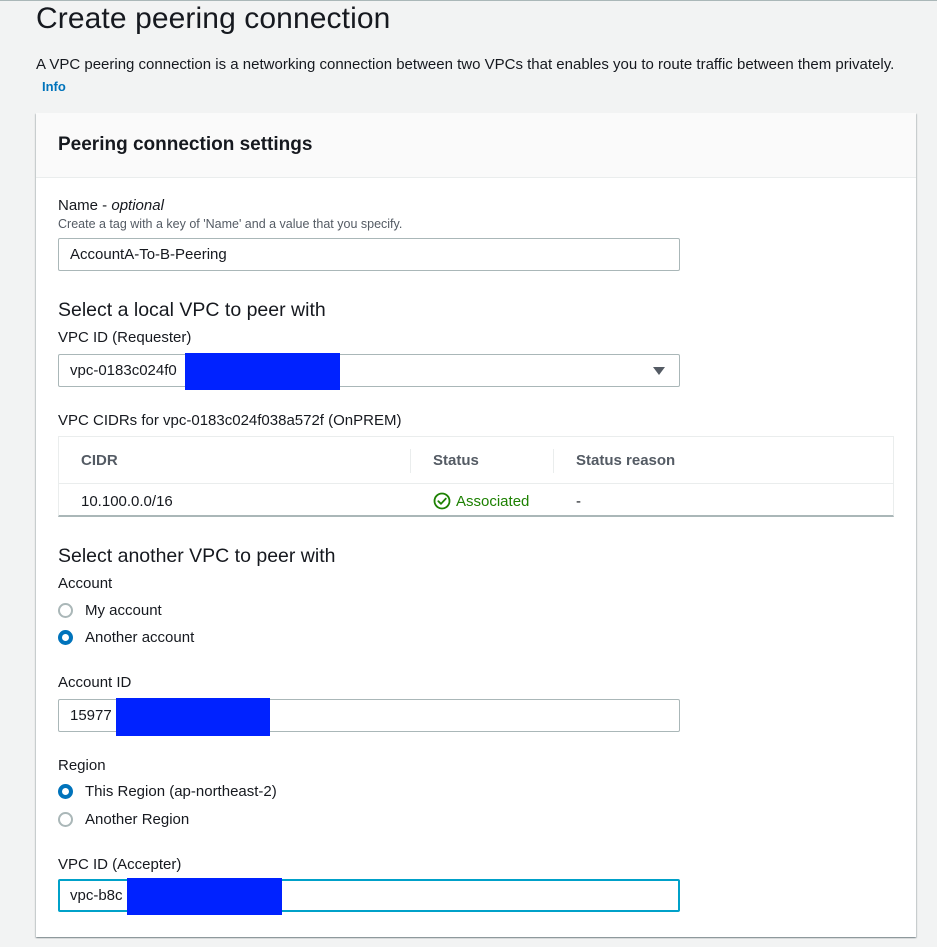 The image size is (937, 947). What do you see at coordinates (127, 501) in the screenshot?
I see `cidr-cell: 10.100.0.0/16` at bounding box center [127, 501].